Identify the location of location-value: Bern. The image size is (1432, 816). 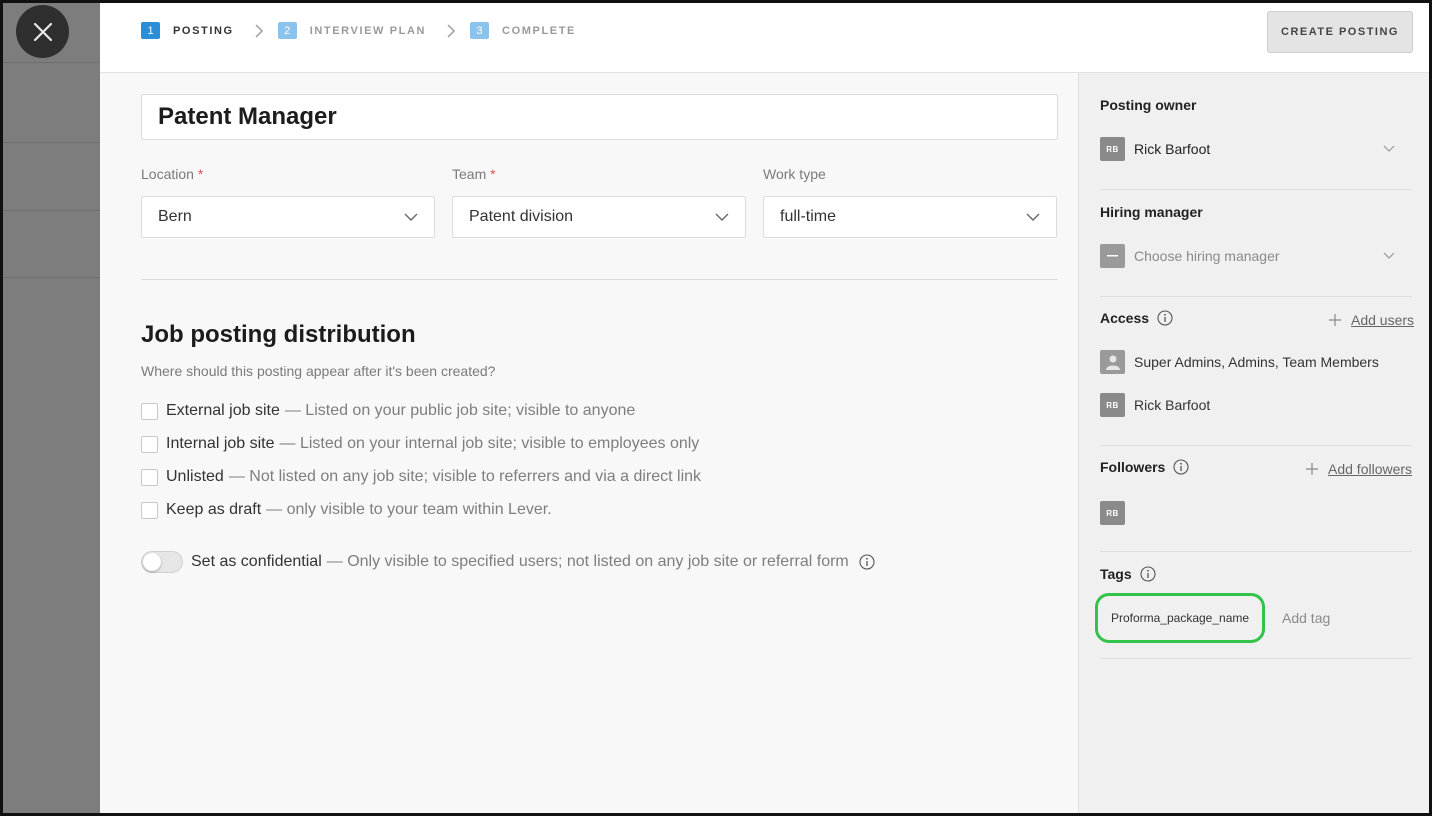
(175, 217).